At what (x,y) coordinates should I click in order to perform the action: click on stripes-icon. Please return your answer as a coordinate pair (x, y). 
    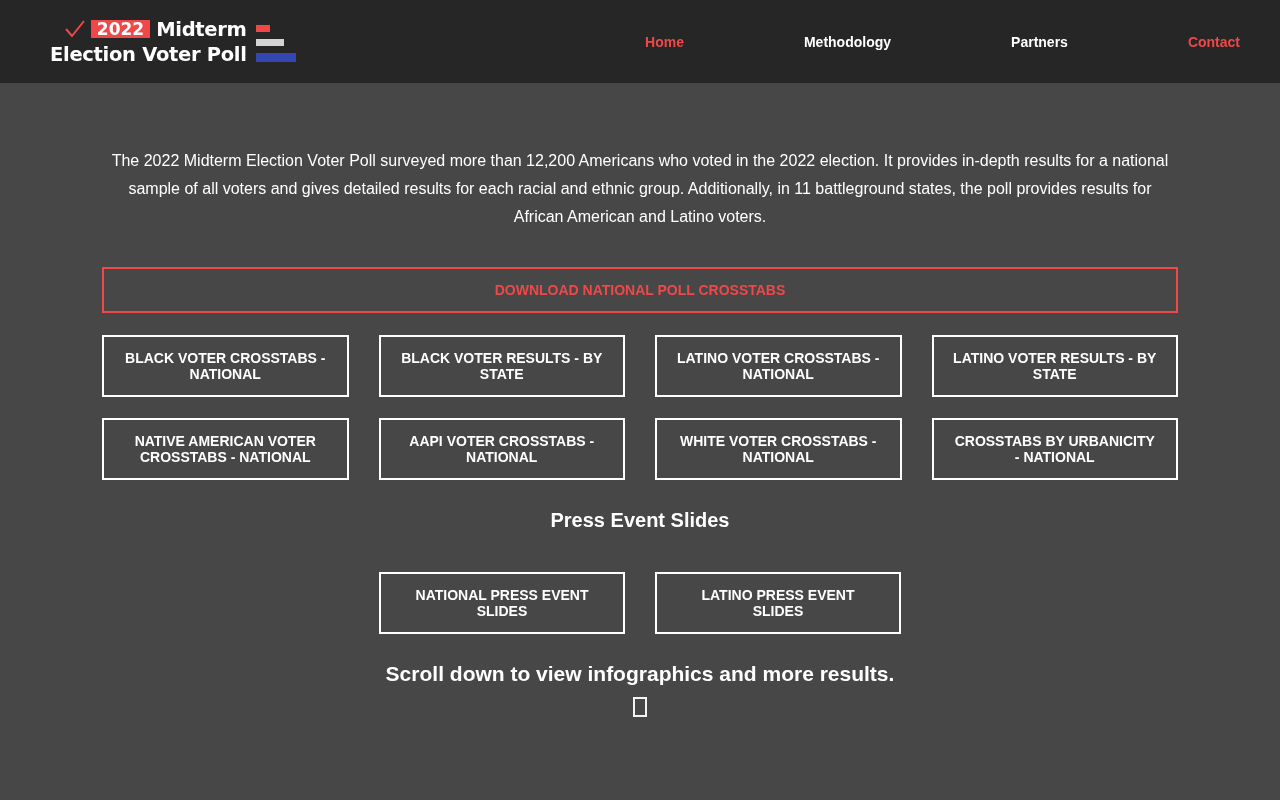
    Looking at the image, I should click on (275, 43).